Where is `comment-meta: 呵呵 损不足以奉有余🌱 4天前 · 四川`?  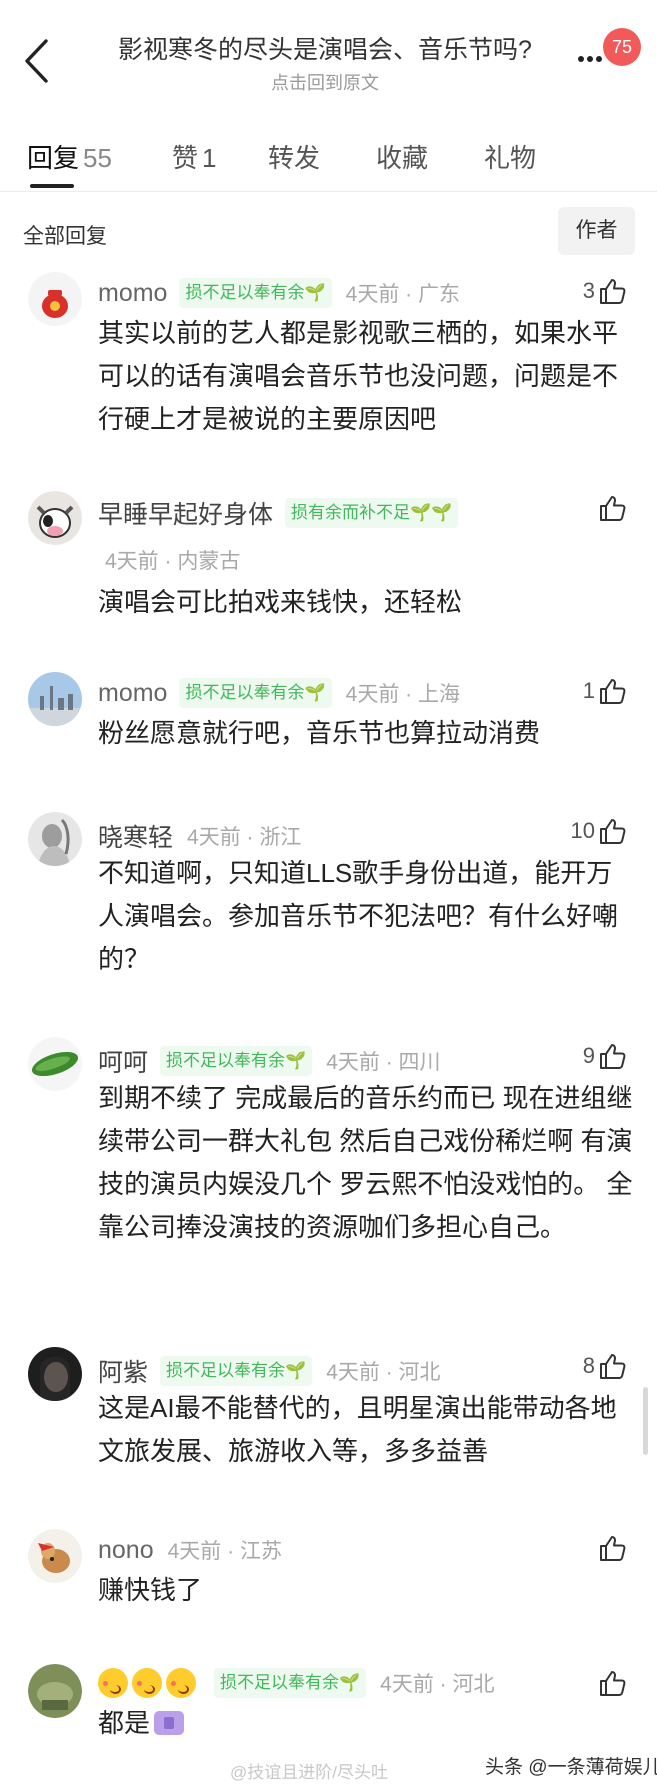 comment-meta: 呵呵 损不足以奉有余🌱 4天前 · 四川 is located at coordinates (269, 1061).